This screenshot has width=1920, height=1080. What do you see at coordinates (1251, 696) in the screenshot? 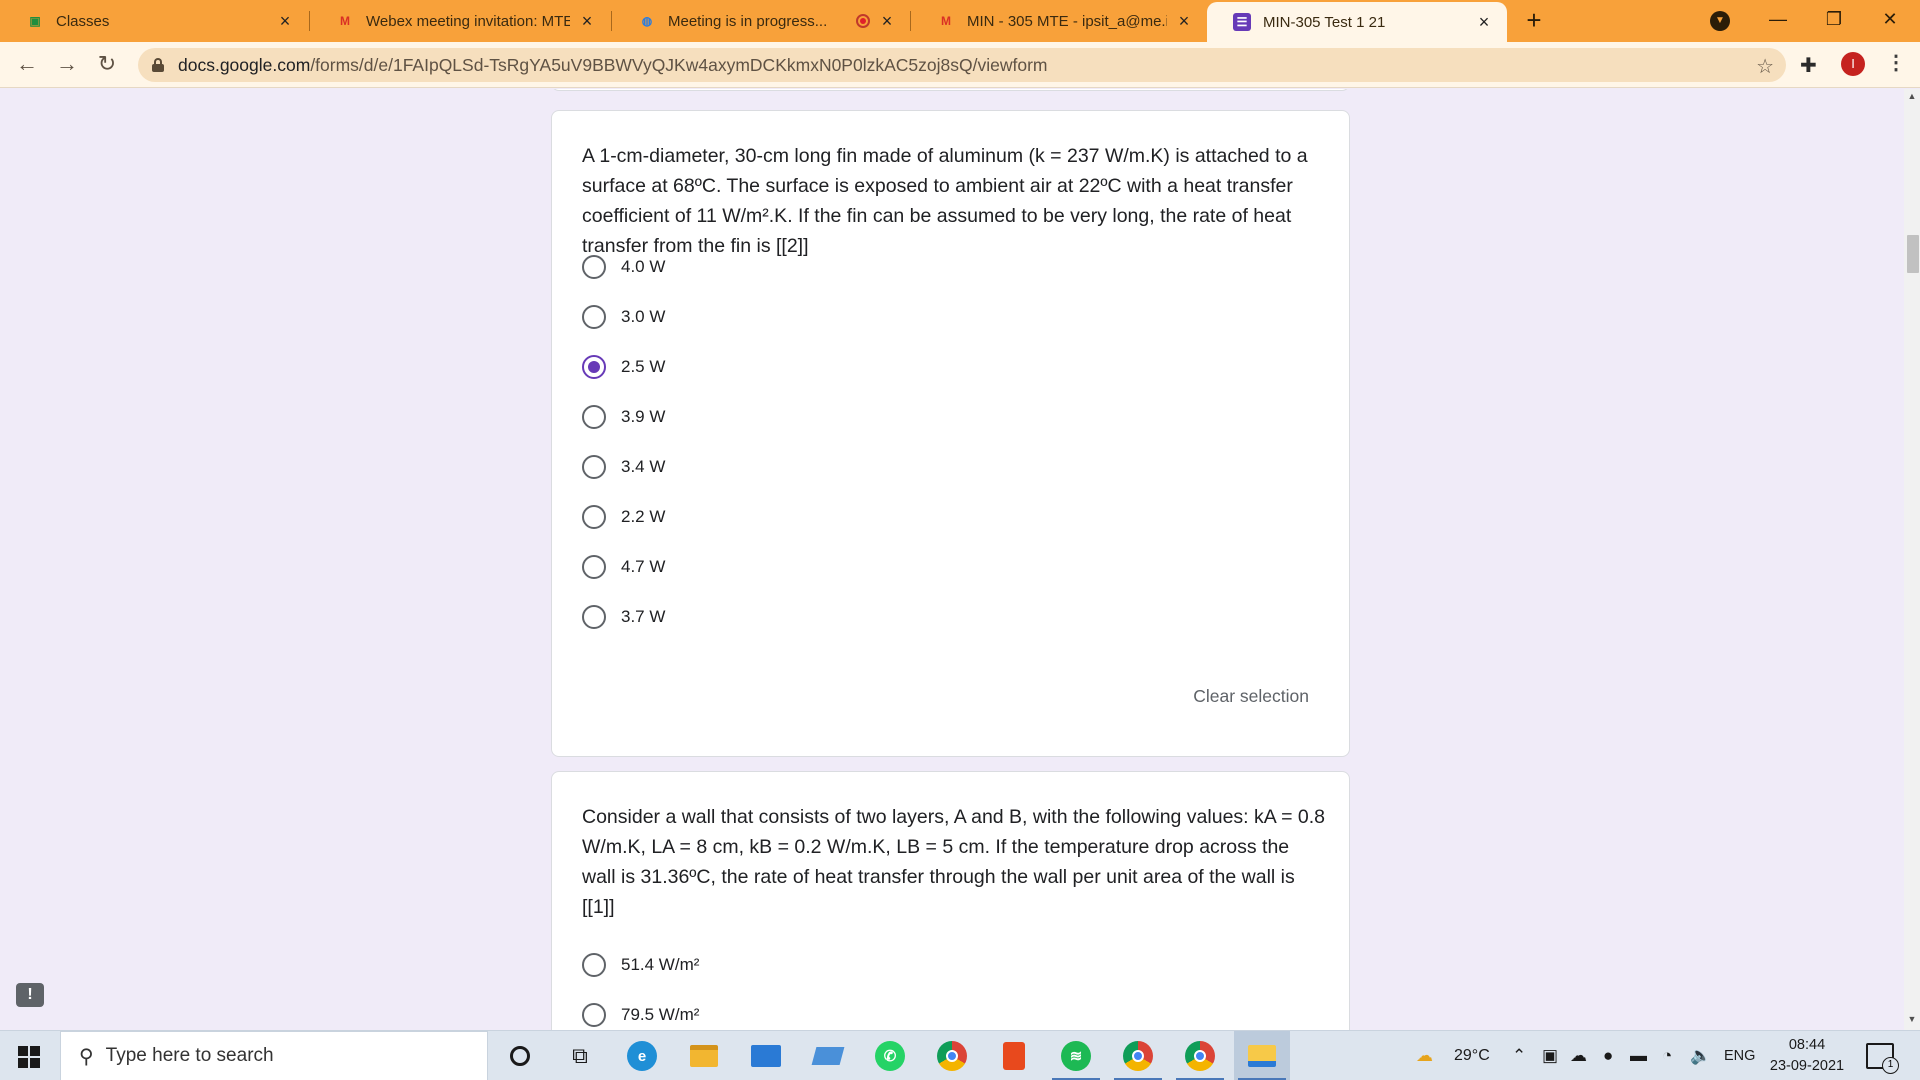
I see `clear-selection-button: Clear selection` at bounding box center [1251, 696].